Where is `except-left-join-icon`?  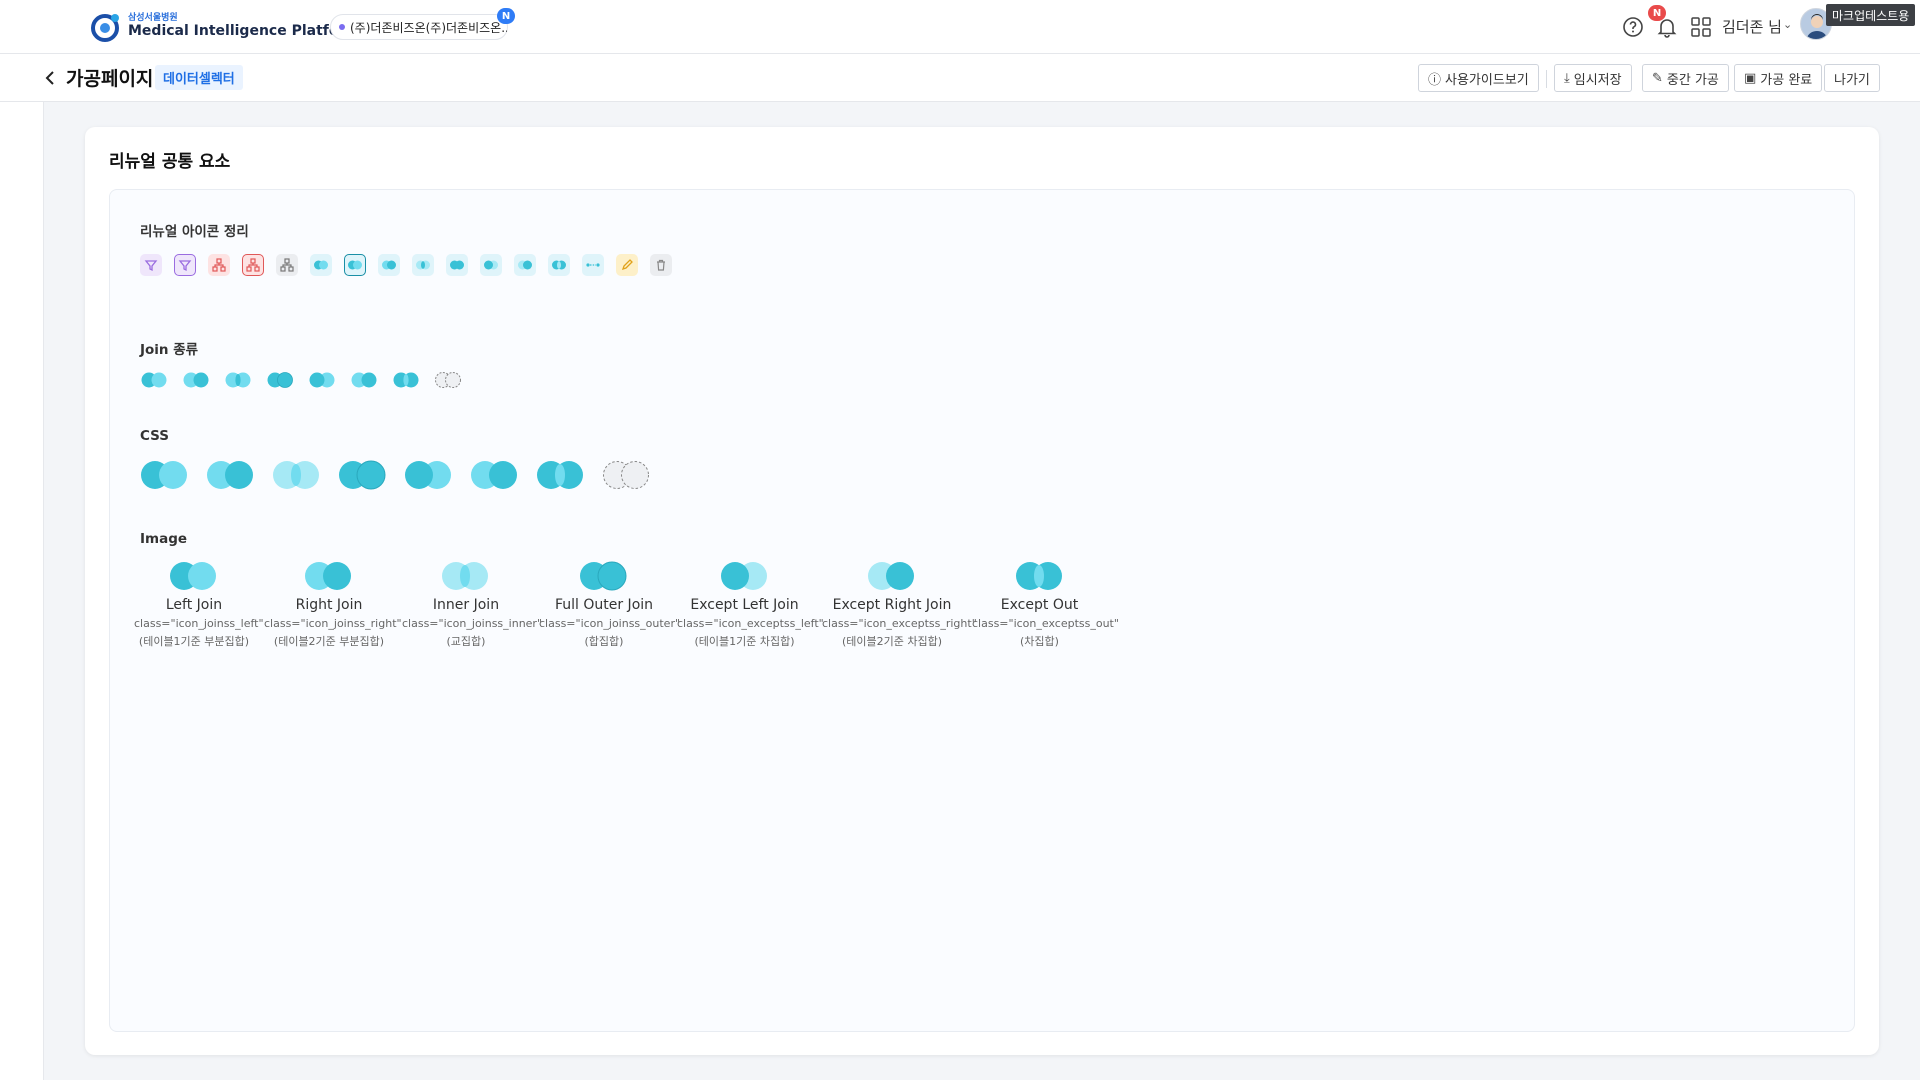 except-left-join-icon is located at coordinates (743, 576).